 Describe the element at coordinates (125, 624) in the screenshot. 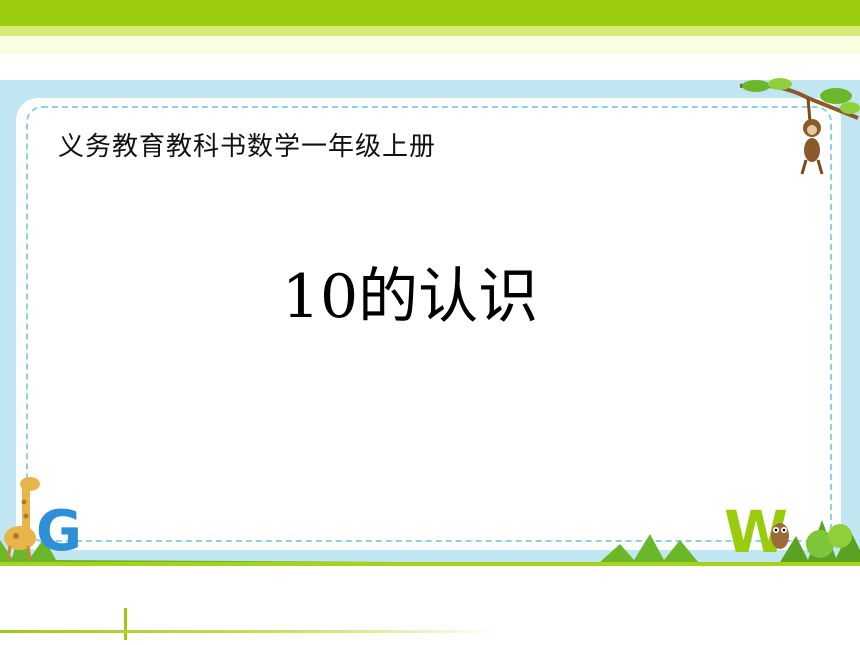

I see `footer-tick` at that location.